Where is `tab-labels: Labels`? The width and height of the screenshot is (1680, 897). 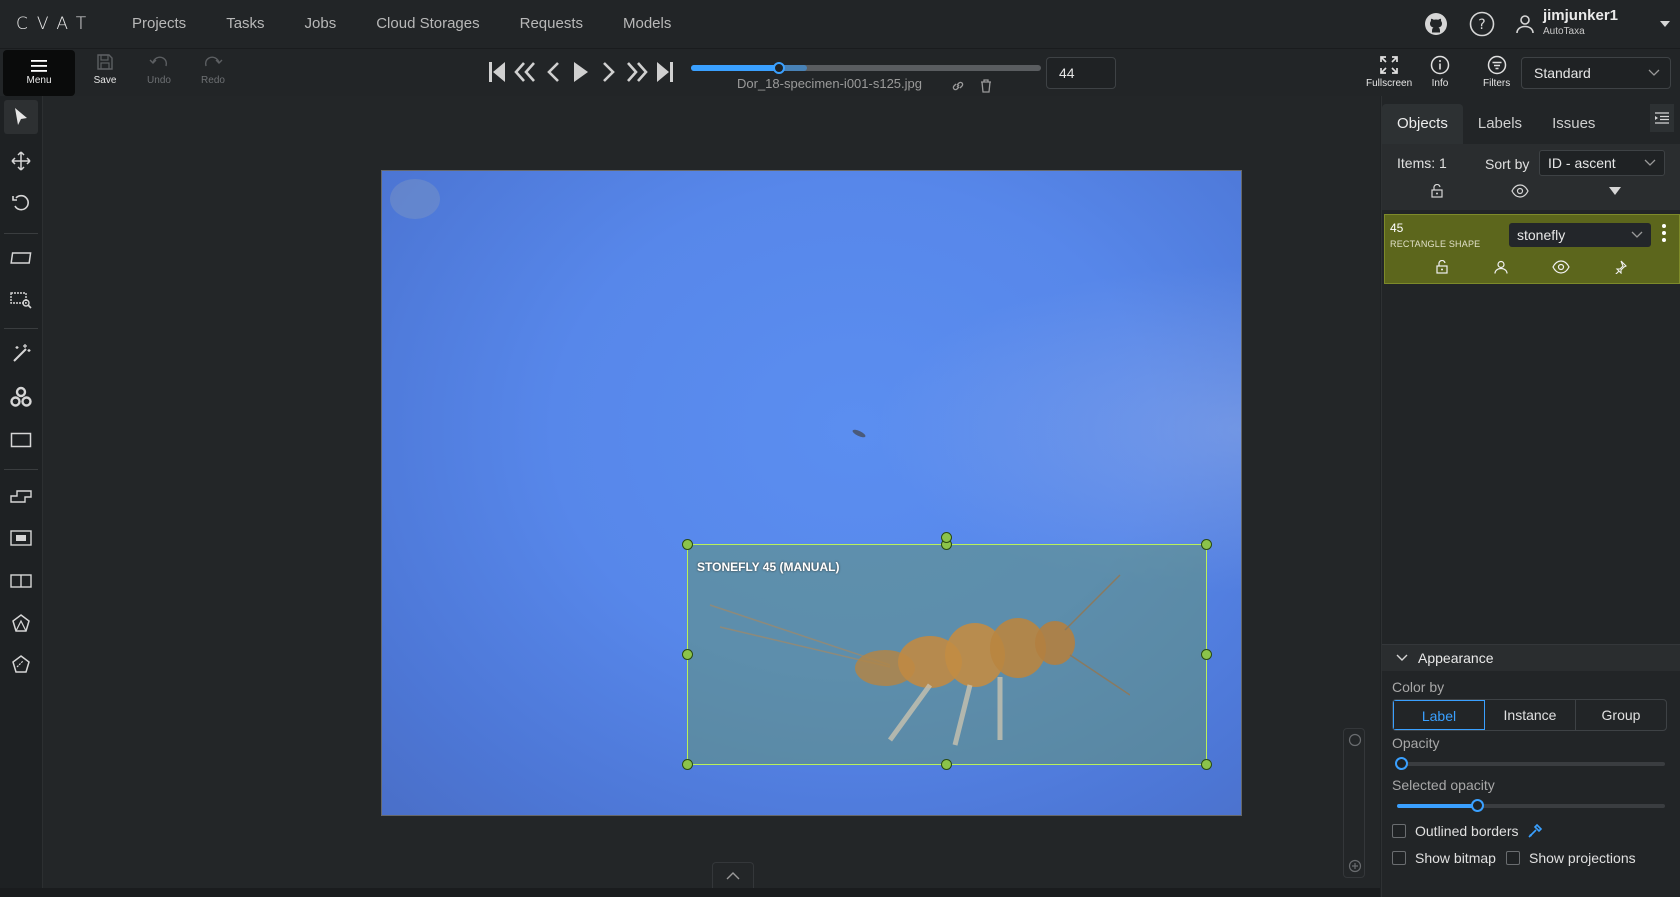 tab-labels: Labels is located at coordinates (1500, 124).